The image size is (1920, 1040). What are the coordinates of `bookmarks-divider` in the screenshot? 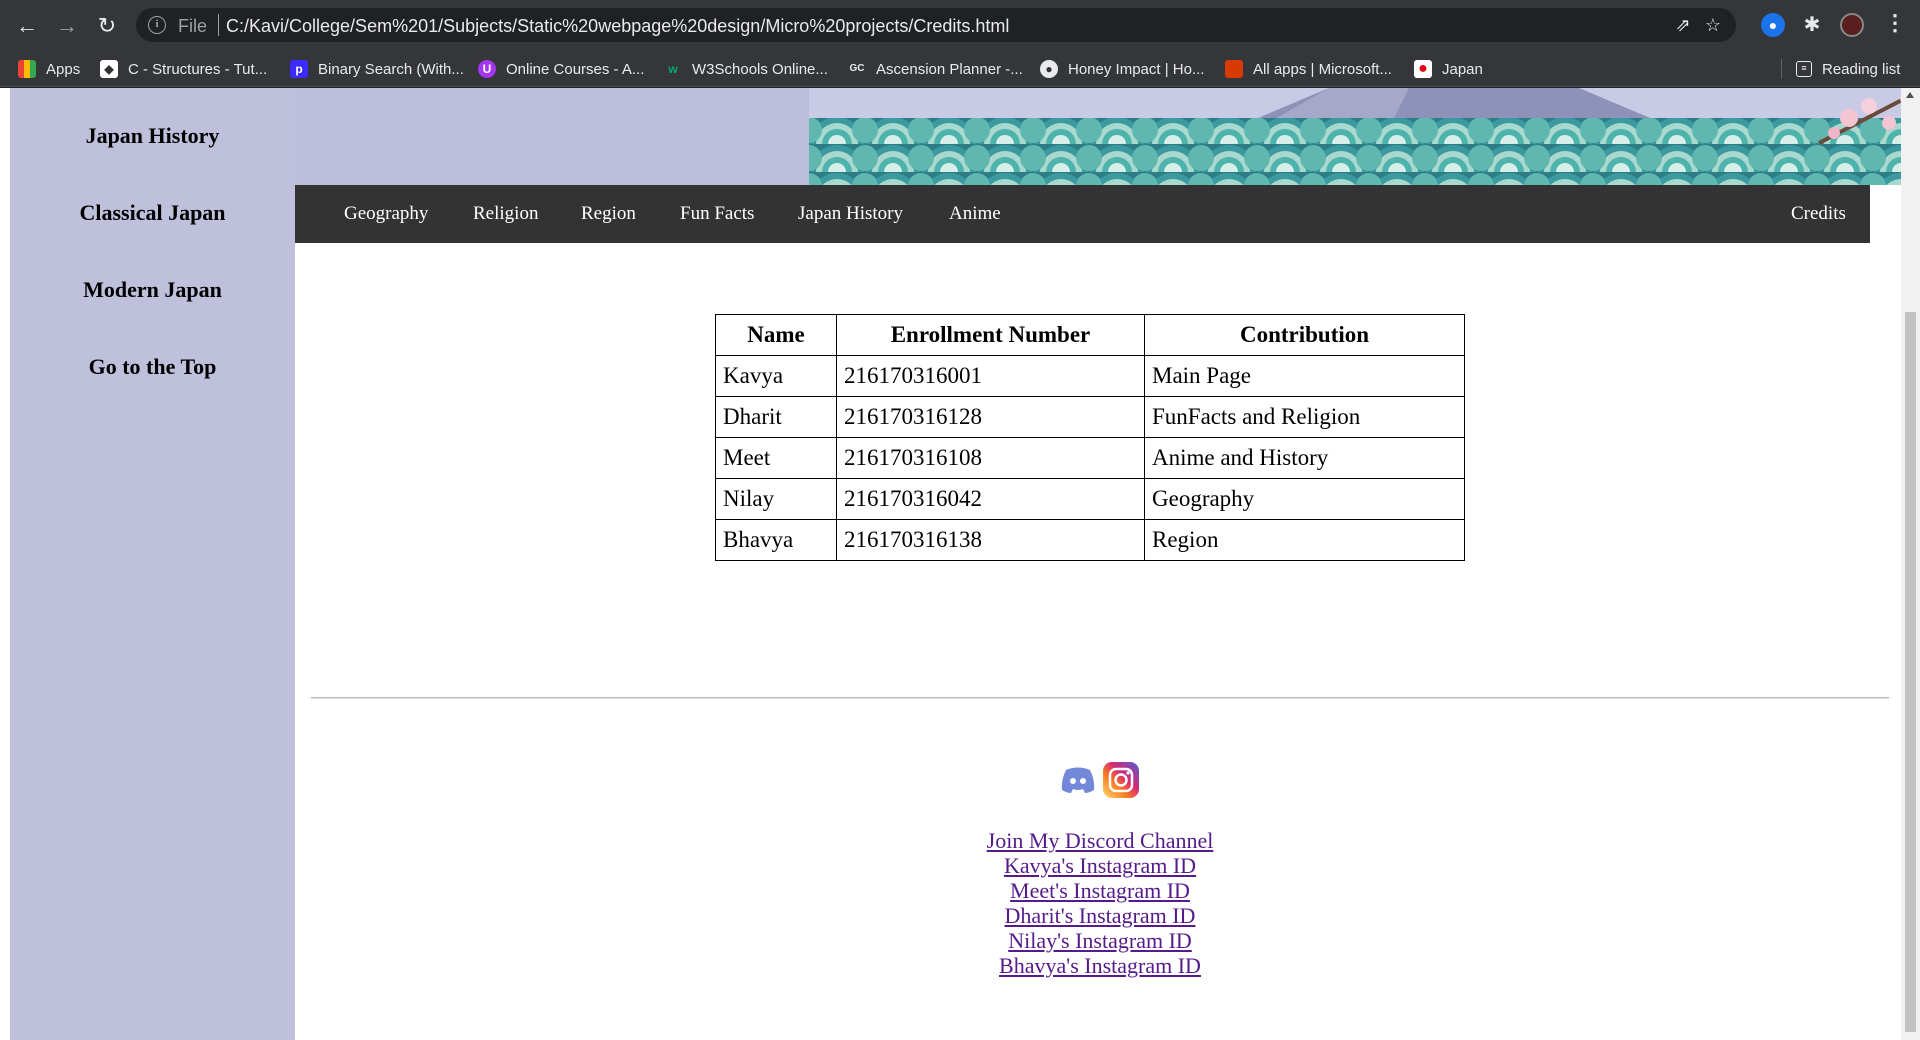 It's located at (1781, 69).